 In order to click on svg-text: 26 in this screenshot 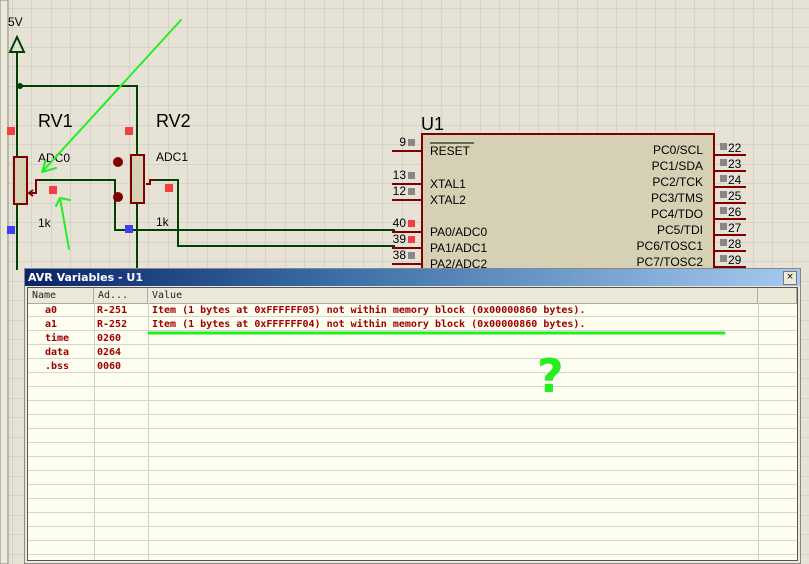, I will do `click(735, 212)`.